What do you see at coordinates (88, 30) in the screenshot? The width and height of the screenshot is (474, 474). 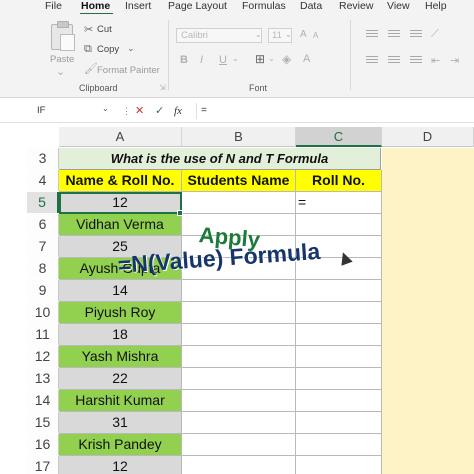 I see `cut-icon: ✂` at bounding box center [88, 30].